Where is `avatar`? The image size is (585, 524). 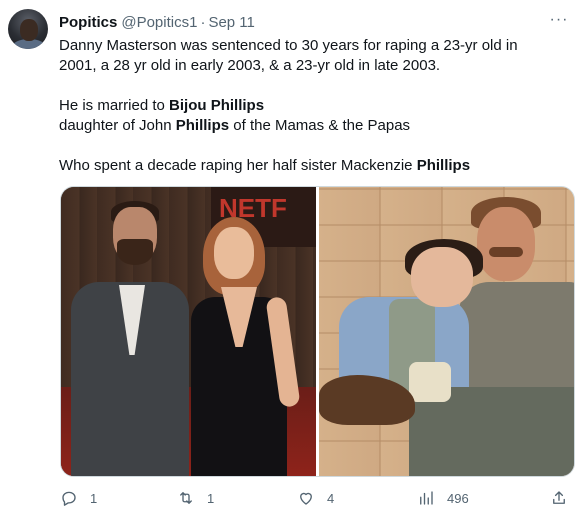
avatar is located at coordinates (28, 29).